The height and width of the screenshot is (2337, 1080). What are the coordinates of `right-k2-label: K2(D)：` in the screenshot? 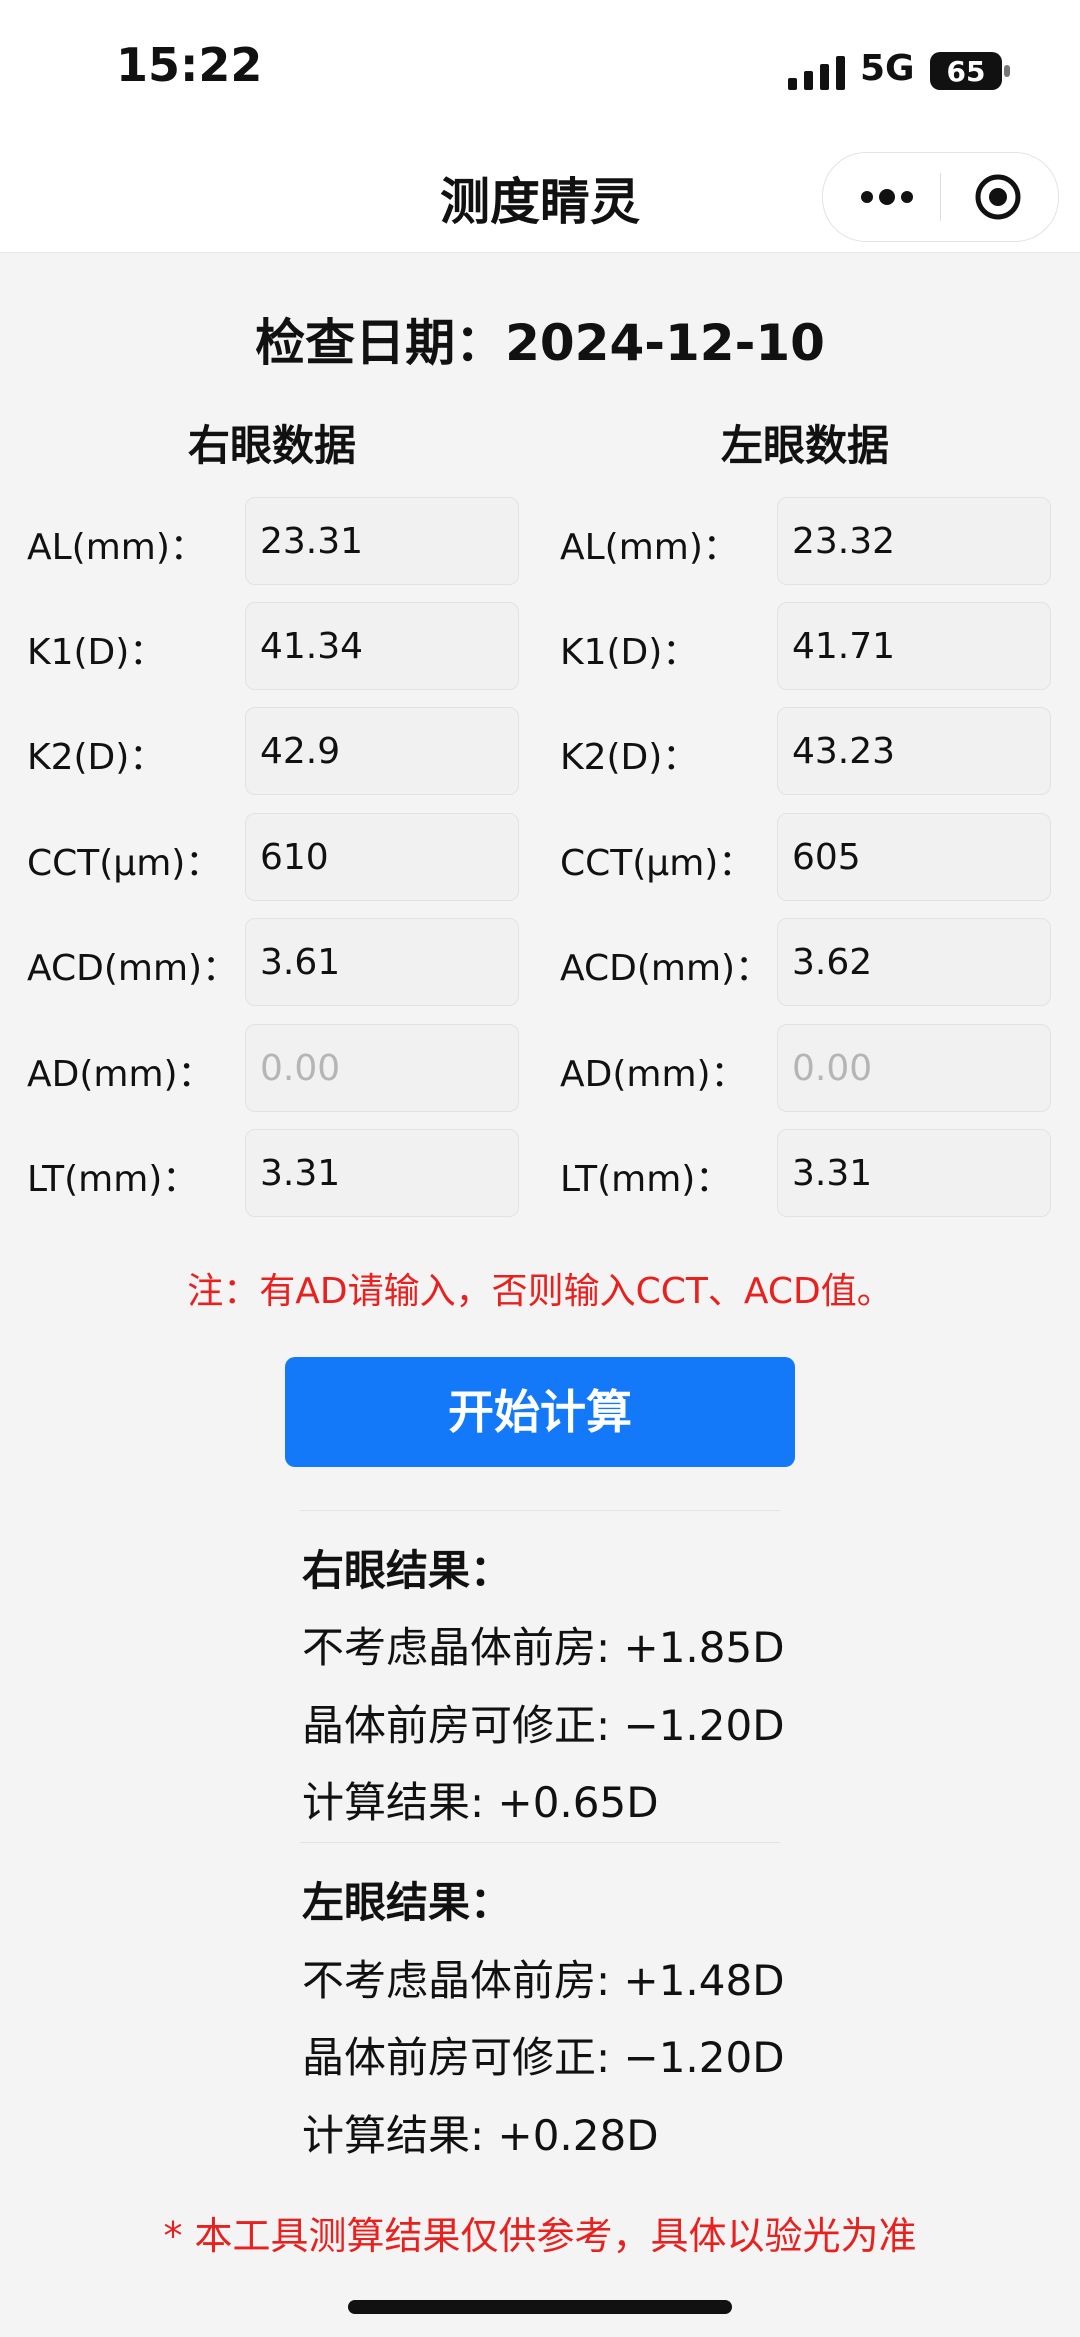 It's located at (96, 757).